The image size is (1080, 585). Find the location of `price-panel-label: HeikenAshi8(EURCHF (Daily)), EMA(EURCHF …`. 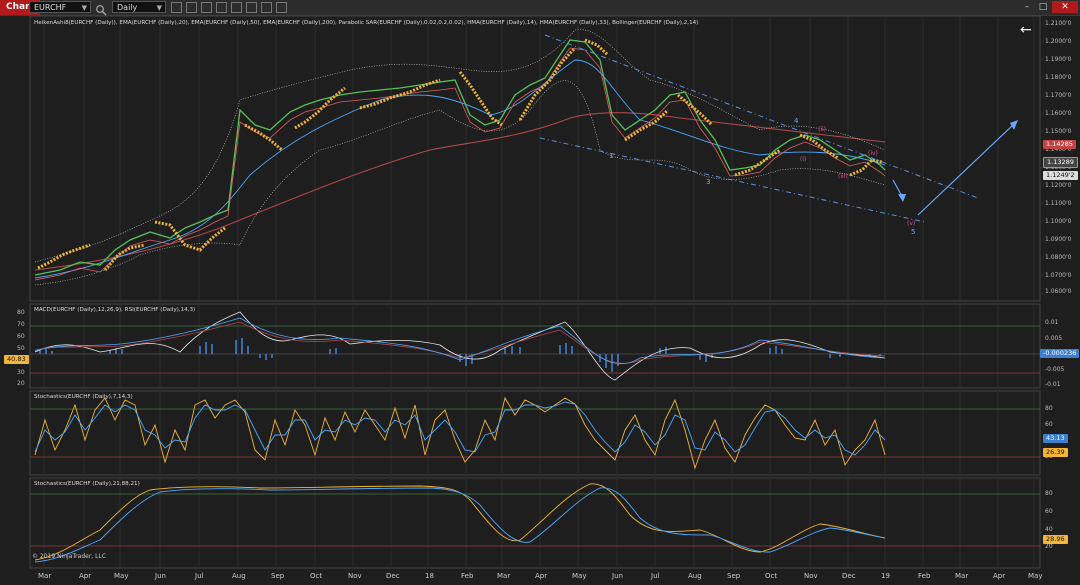

price-panel-label: HeikenAshi8(EURCHF (Daily)), EMA(EURCHF … is located at coordinates (366, 23).